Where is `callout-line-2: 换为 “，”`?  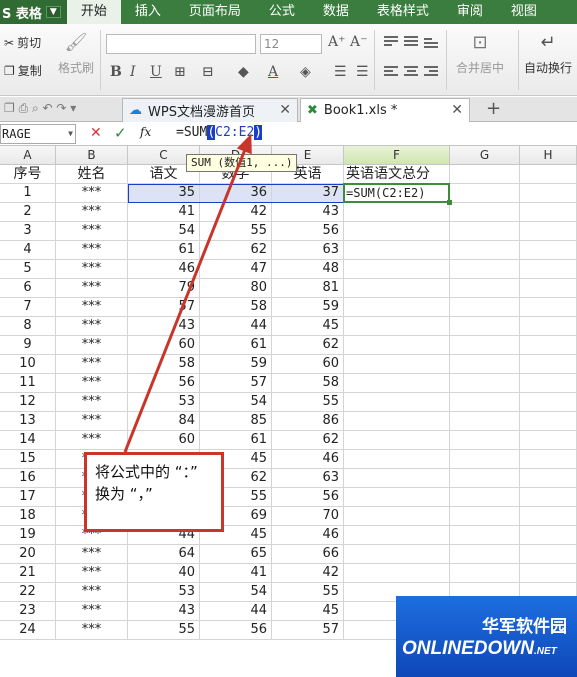
callout-line-2: 换为 “，” is located at coordinates (124, 494).